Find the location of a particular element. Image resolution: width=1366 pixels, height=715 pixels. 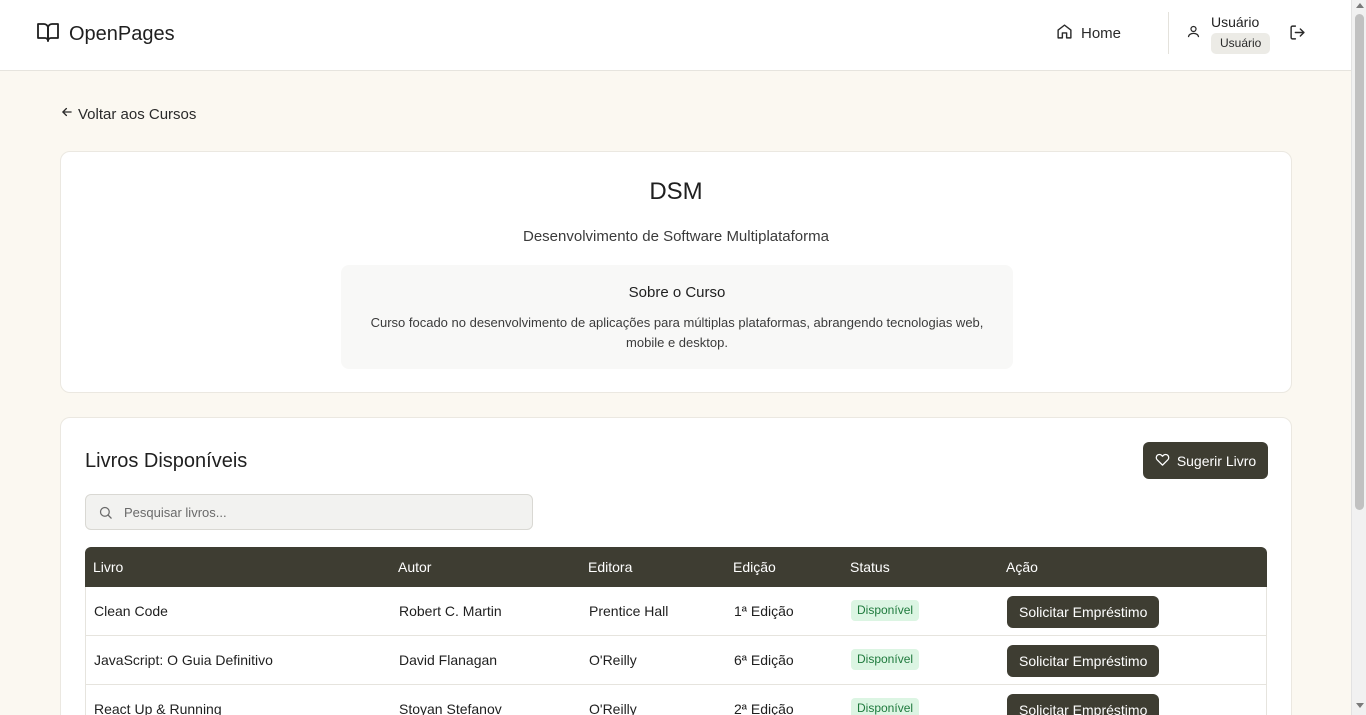

column-header-action: Ação is located at coordinates (1022, 567).